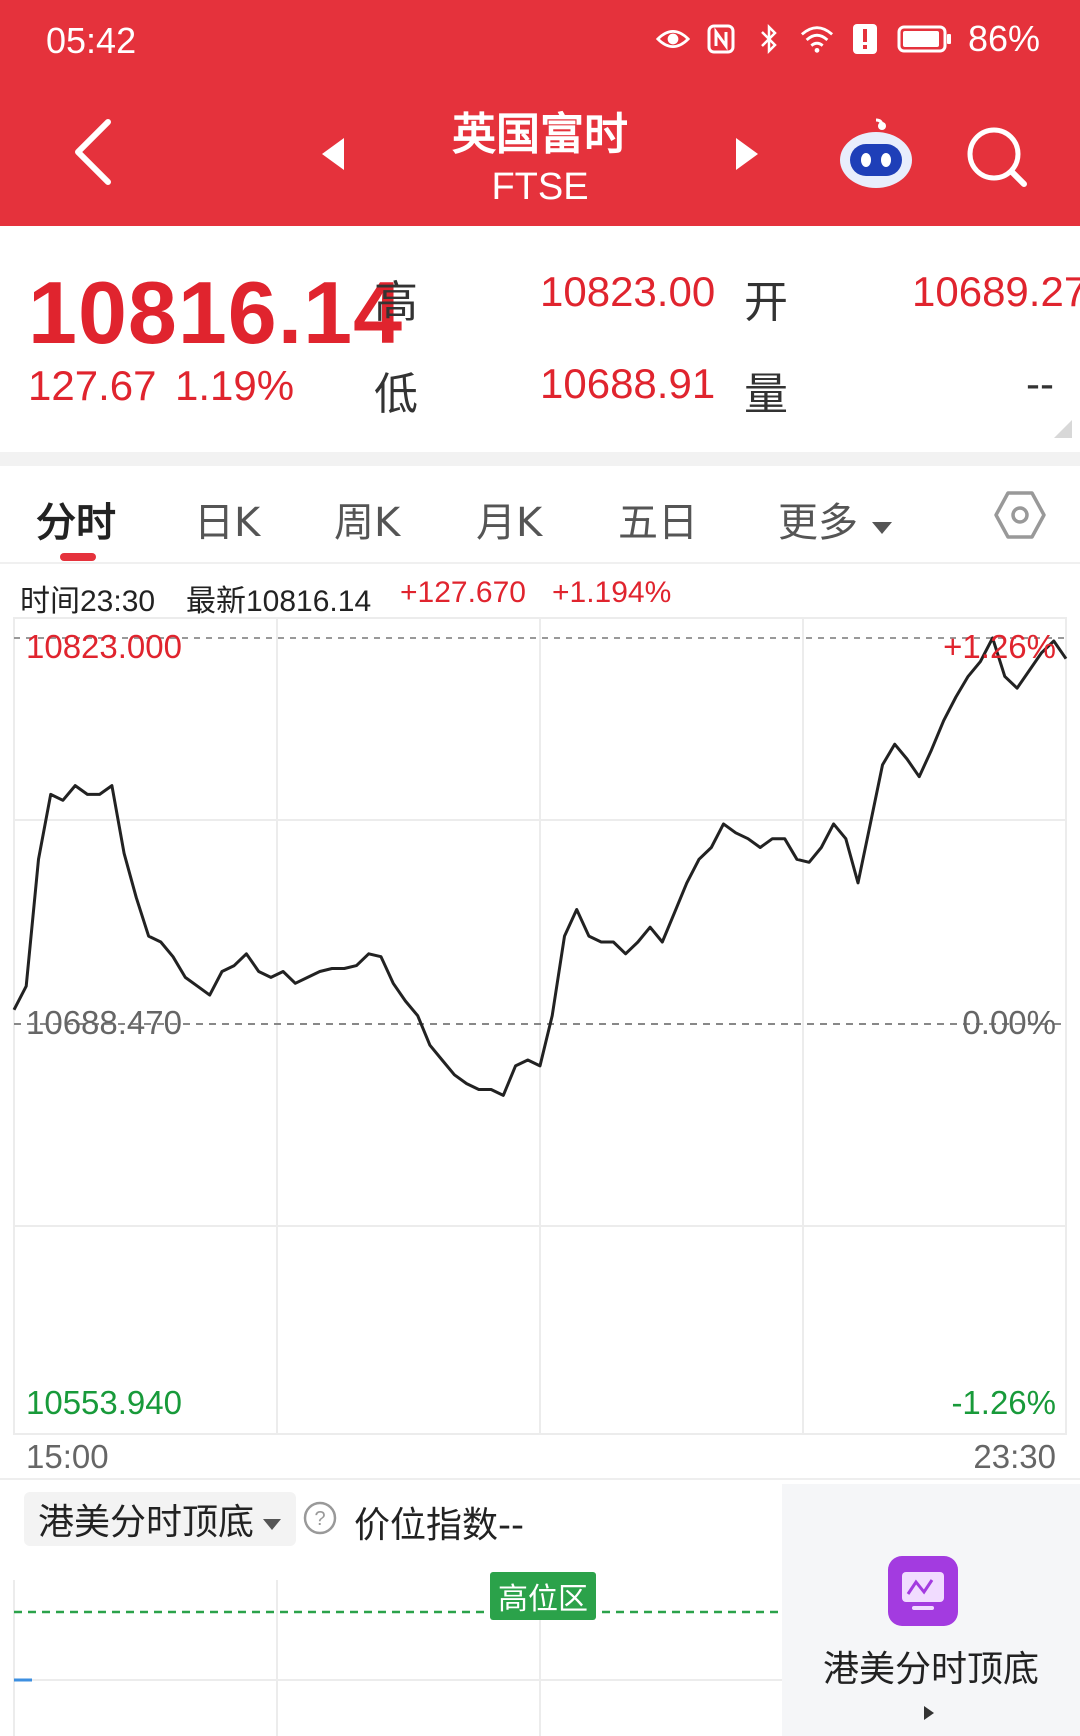 The image size is (1080, 1736). Describe the element at coordinates (509, 519) in the screenshot. I see `tab-monthly-k: 月K` at that location.